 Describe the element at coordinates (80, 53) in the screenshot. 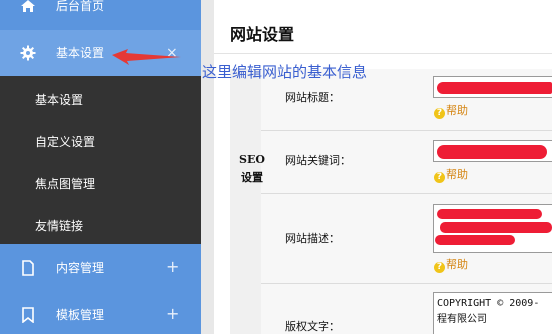

I see `sidebar-item-label: 基本设置` at that location.